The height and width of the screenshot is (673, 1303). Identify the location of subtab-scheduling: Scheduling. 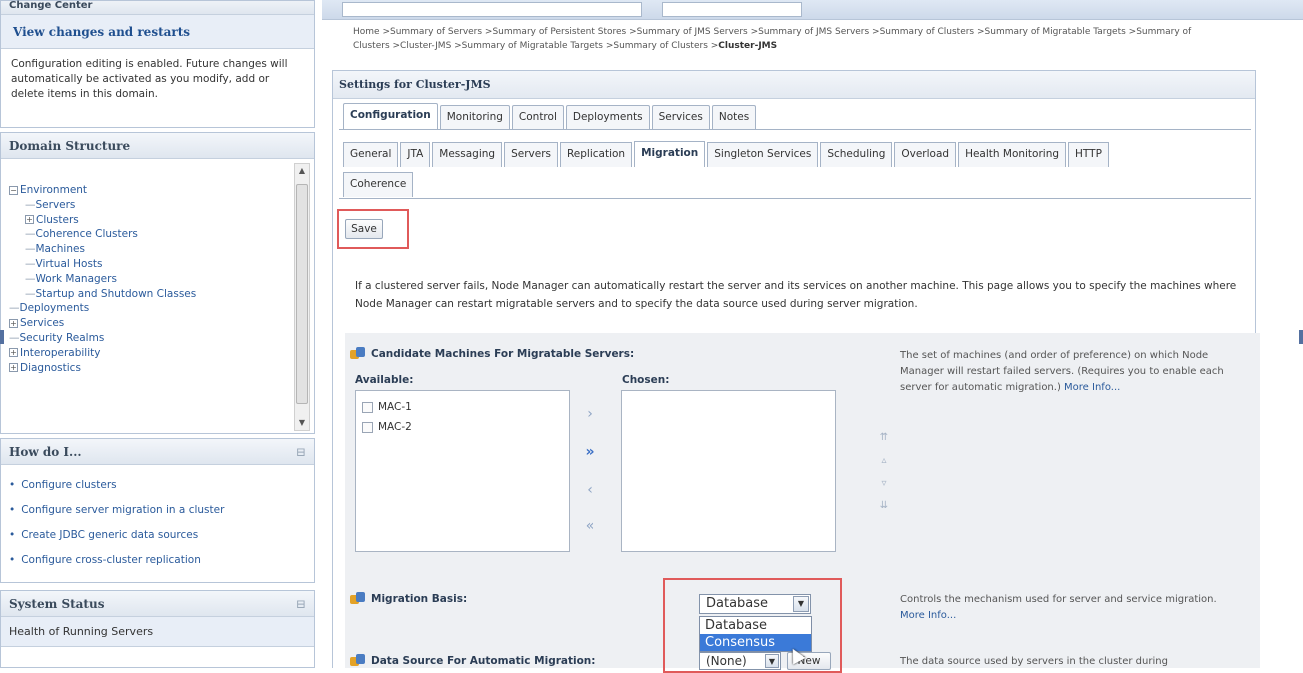
(856, 154).